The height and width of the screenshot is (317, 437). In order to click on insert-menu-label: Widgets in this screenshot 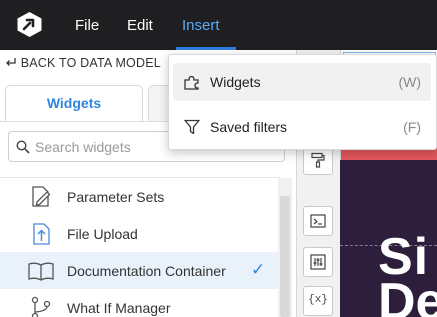, I will do `click(235, 82)`.